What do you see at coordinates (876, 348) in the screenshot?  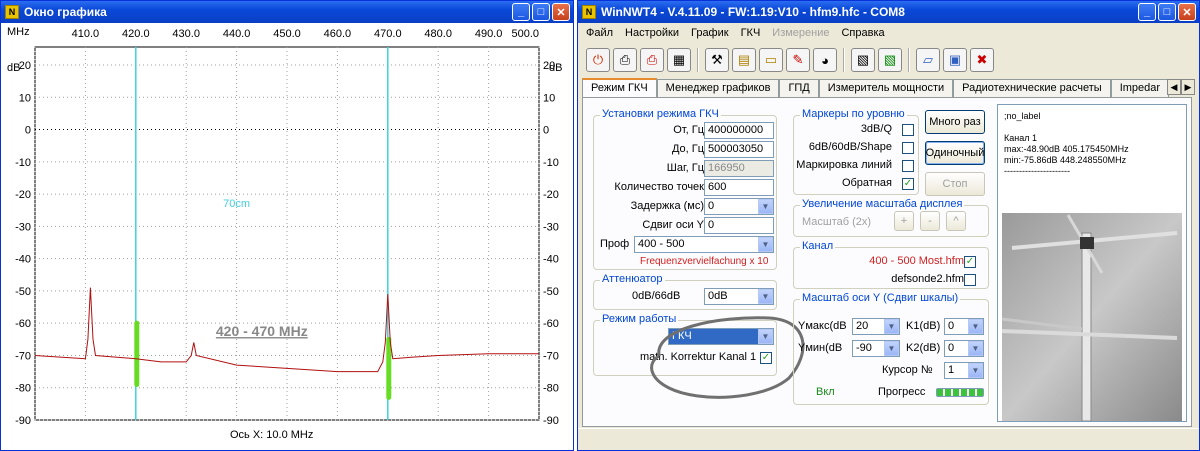 I see `ymin-select: -90 ▼` at bounding box center [876, 348].